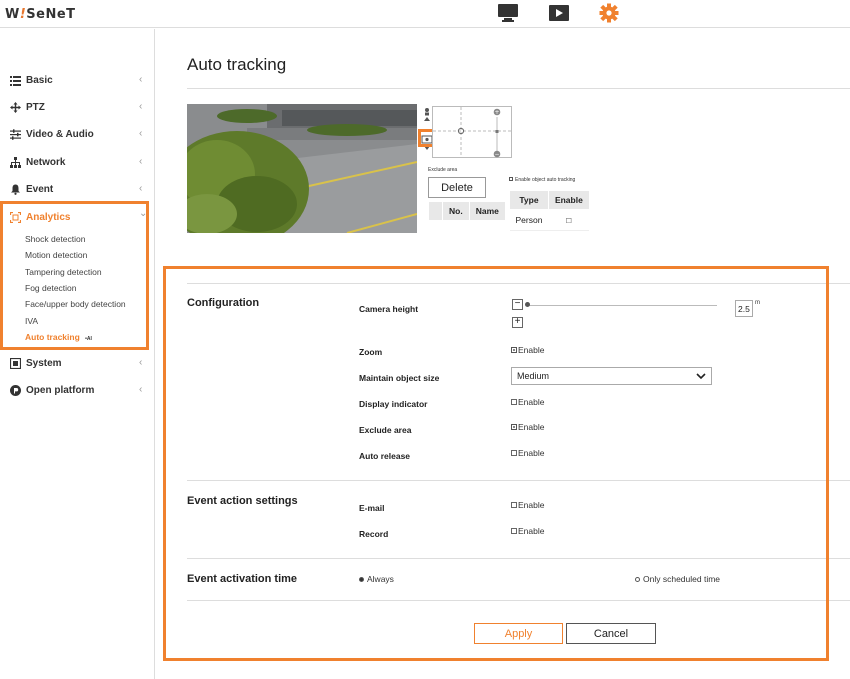 This screenshot has height=679, width=850. Describe the element at coordinates (372, 508) in the screenshot. I see `email-label: E-mail` at that location.